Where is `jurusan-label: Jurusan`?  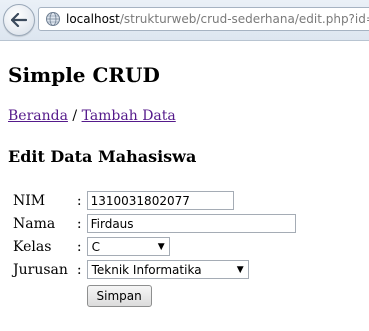
jurusan-label: Jurusan is located at coordinates (40, 269).